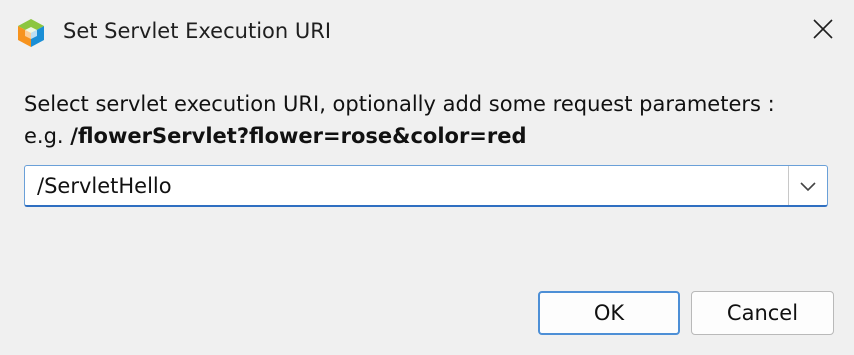 This screenshot has height=355, width=854. I want to click on dropdown-button, so click(808, 185).